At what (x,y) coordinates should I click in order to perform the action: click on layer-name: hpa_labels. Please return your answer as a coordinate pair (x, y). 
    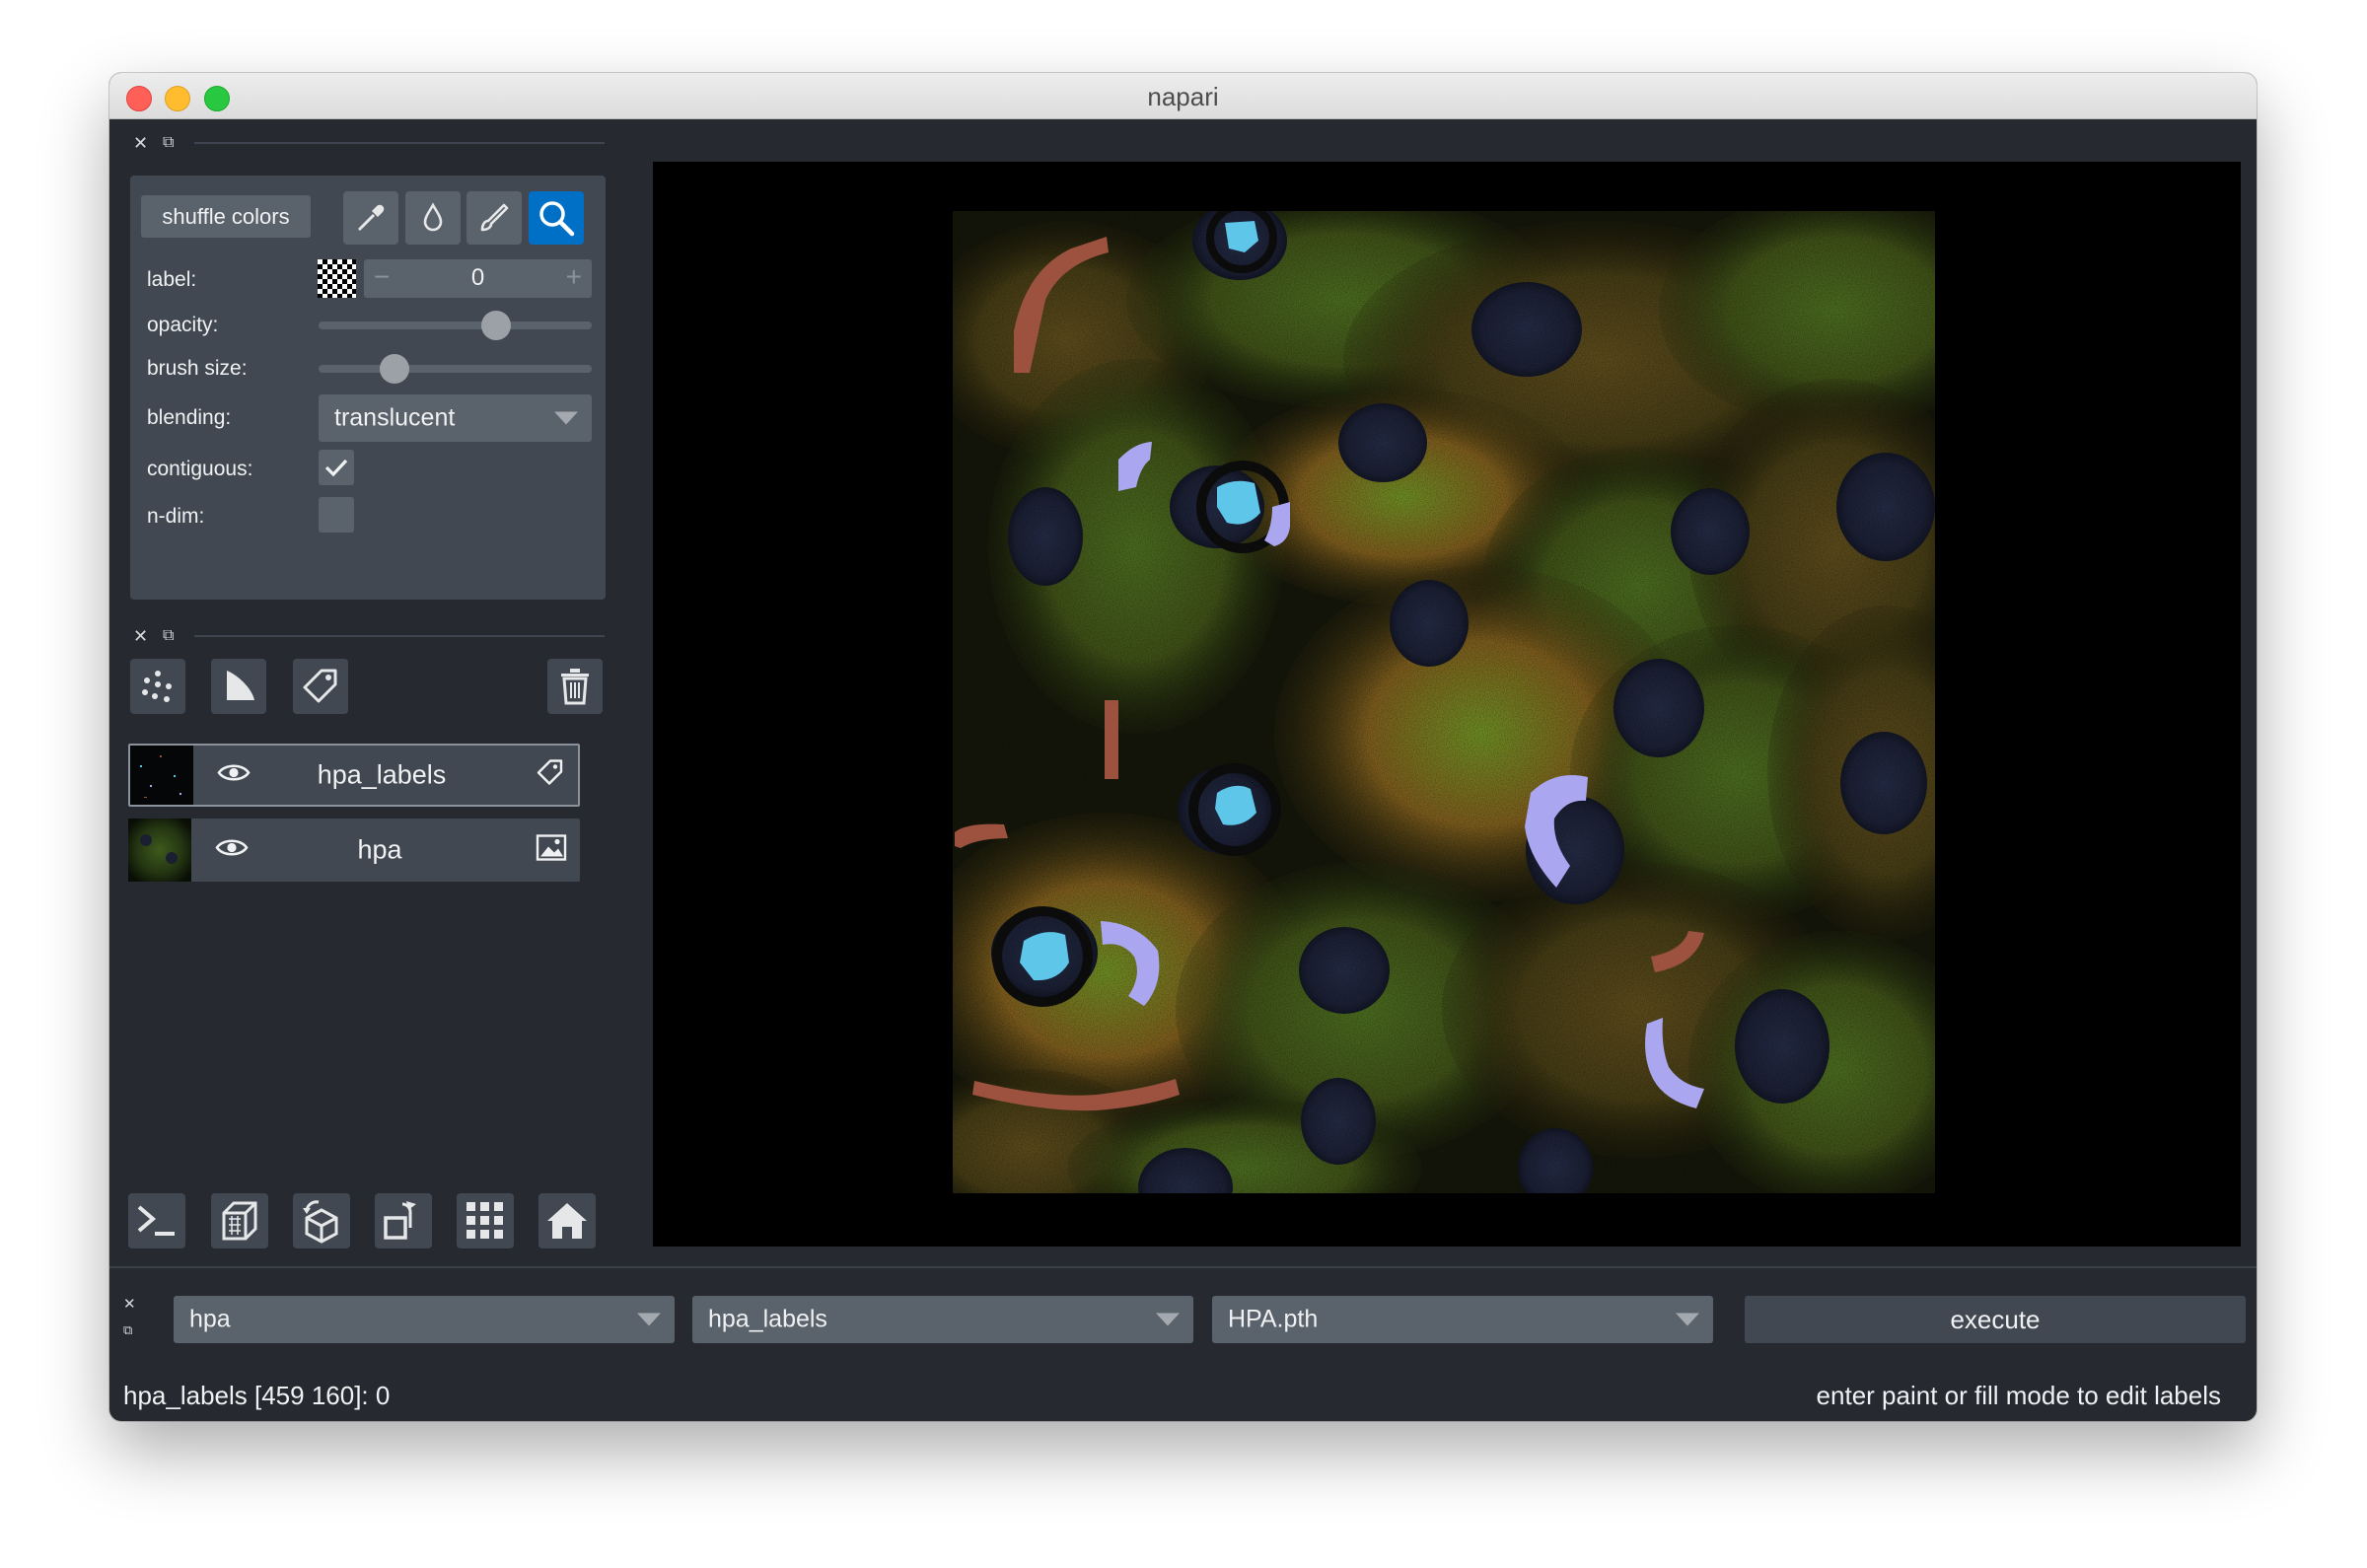
    Looking at the image, I should click on (381, 775).